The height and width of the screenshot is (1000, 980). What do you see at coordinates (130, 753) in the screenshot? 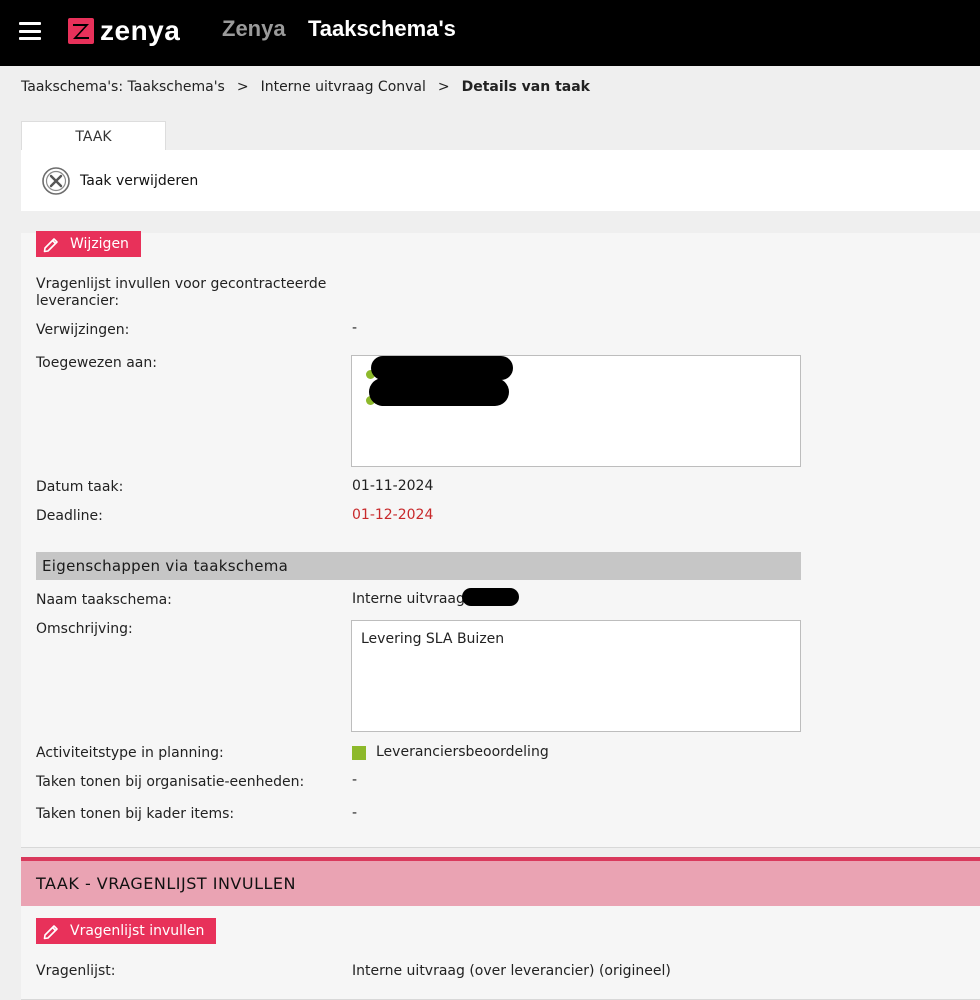
I see `field-label-activiteitstype: Activiteitstype in planning:` at bounding box center [130, 753].